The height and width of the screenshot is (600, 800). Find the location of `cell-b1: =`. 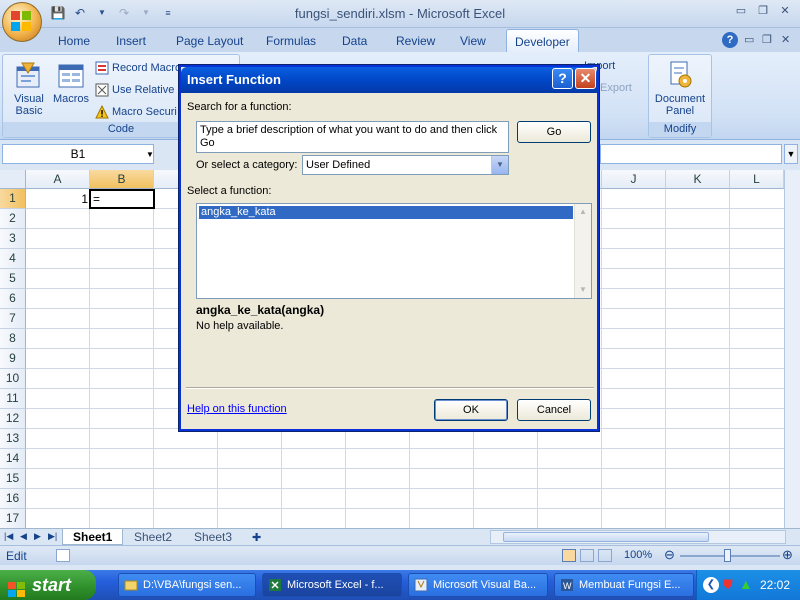

cell-b1: = is located at coordinates (122, 199).